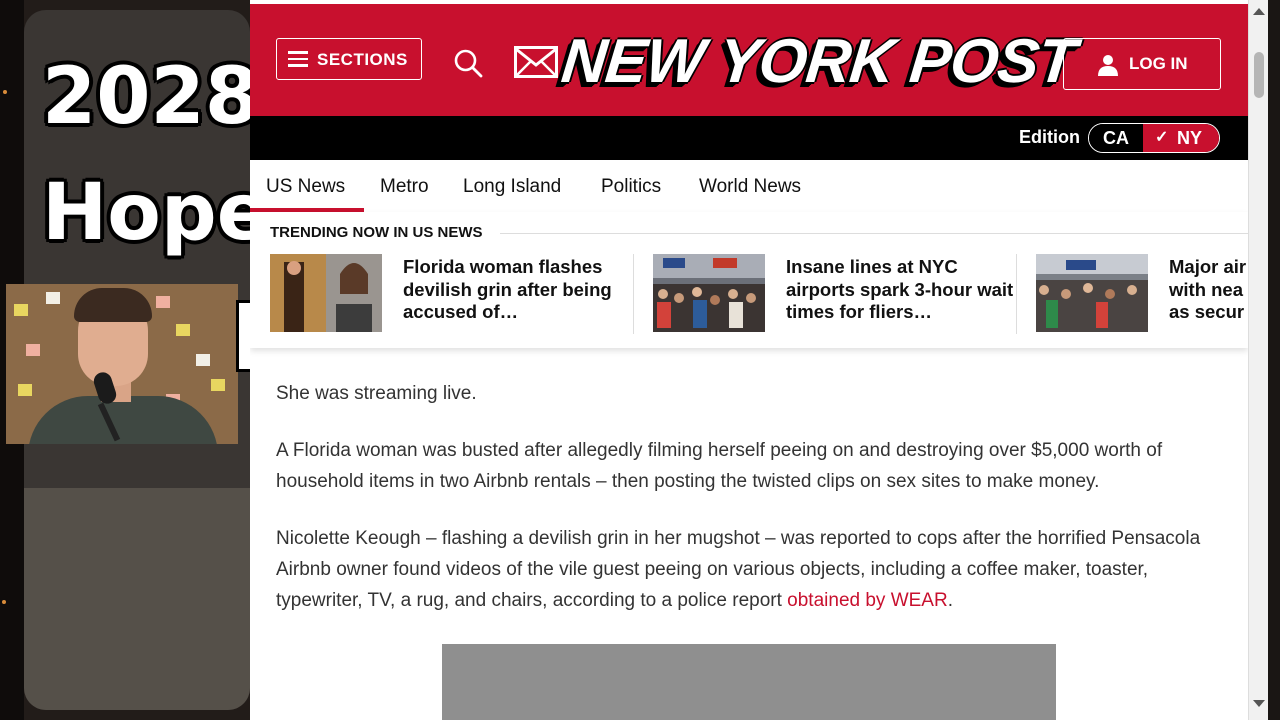  I want to click on edition-option-ny: ✓ NY, so click(1181, 138).